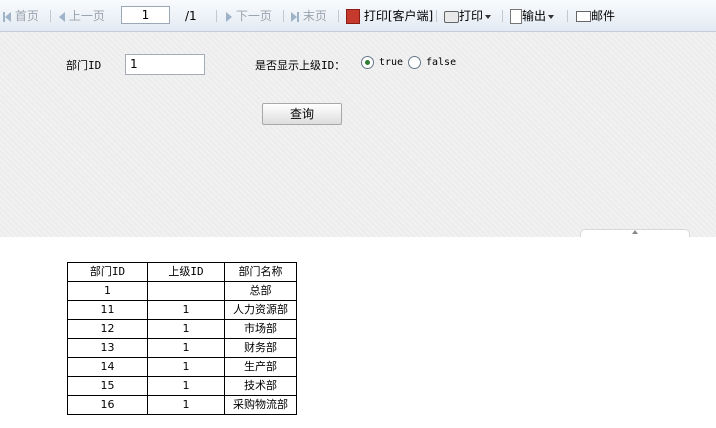  Describe the element at coordinates (260, 367) in the screenshot. I see `cell-dept-name: 生产部` at that location.